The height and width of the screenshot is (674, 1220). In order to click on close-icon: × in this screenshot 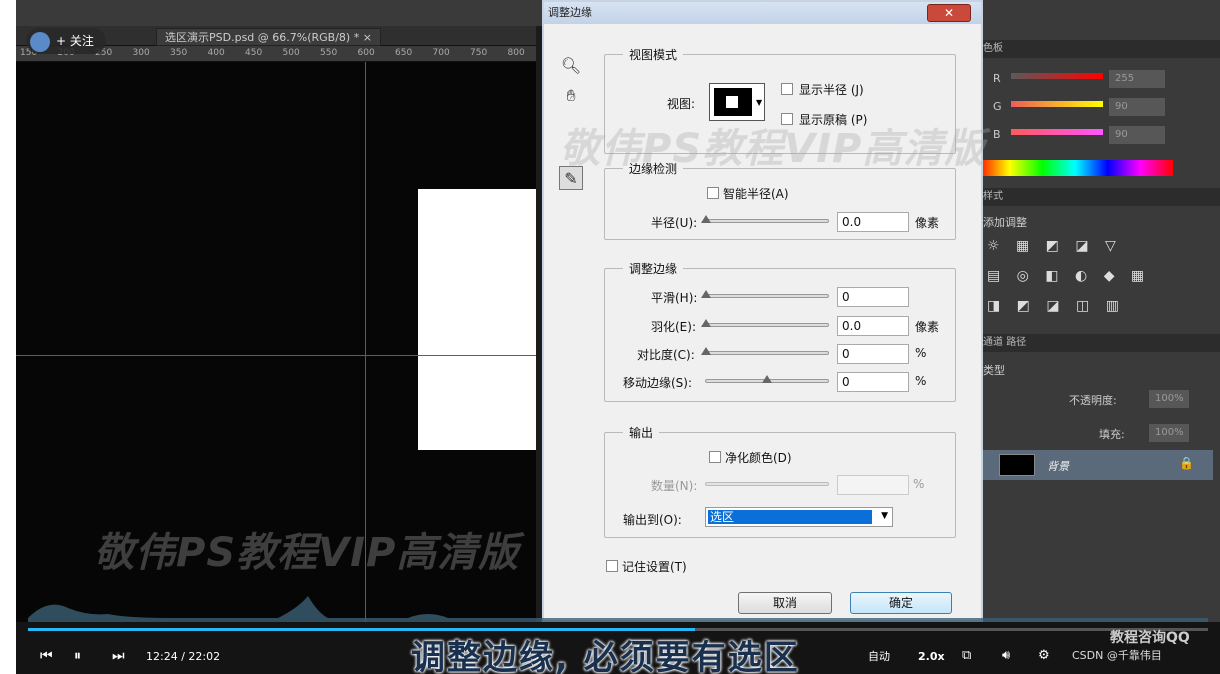, I will do `click(367, 37)`.